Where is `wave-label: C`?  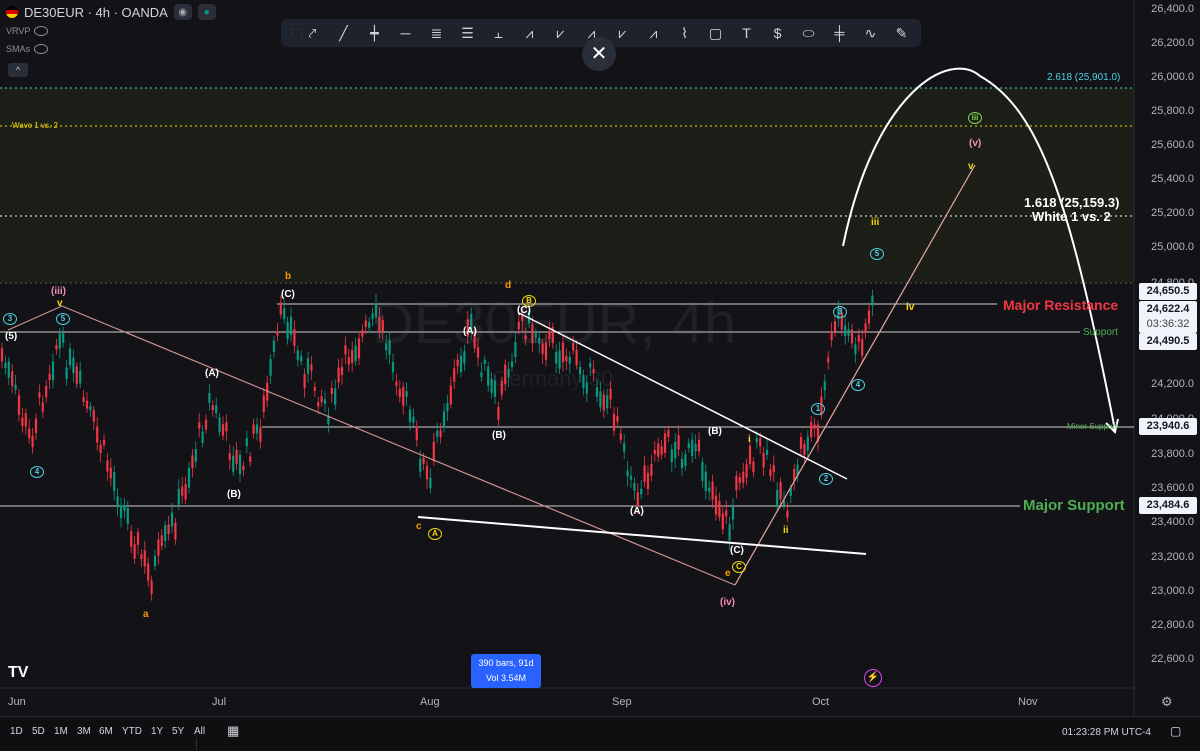
wave-label: C is located at coordinates (739, 567).